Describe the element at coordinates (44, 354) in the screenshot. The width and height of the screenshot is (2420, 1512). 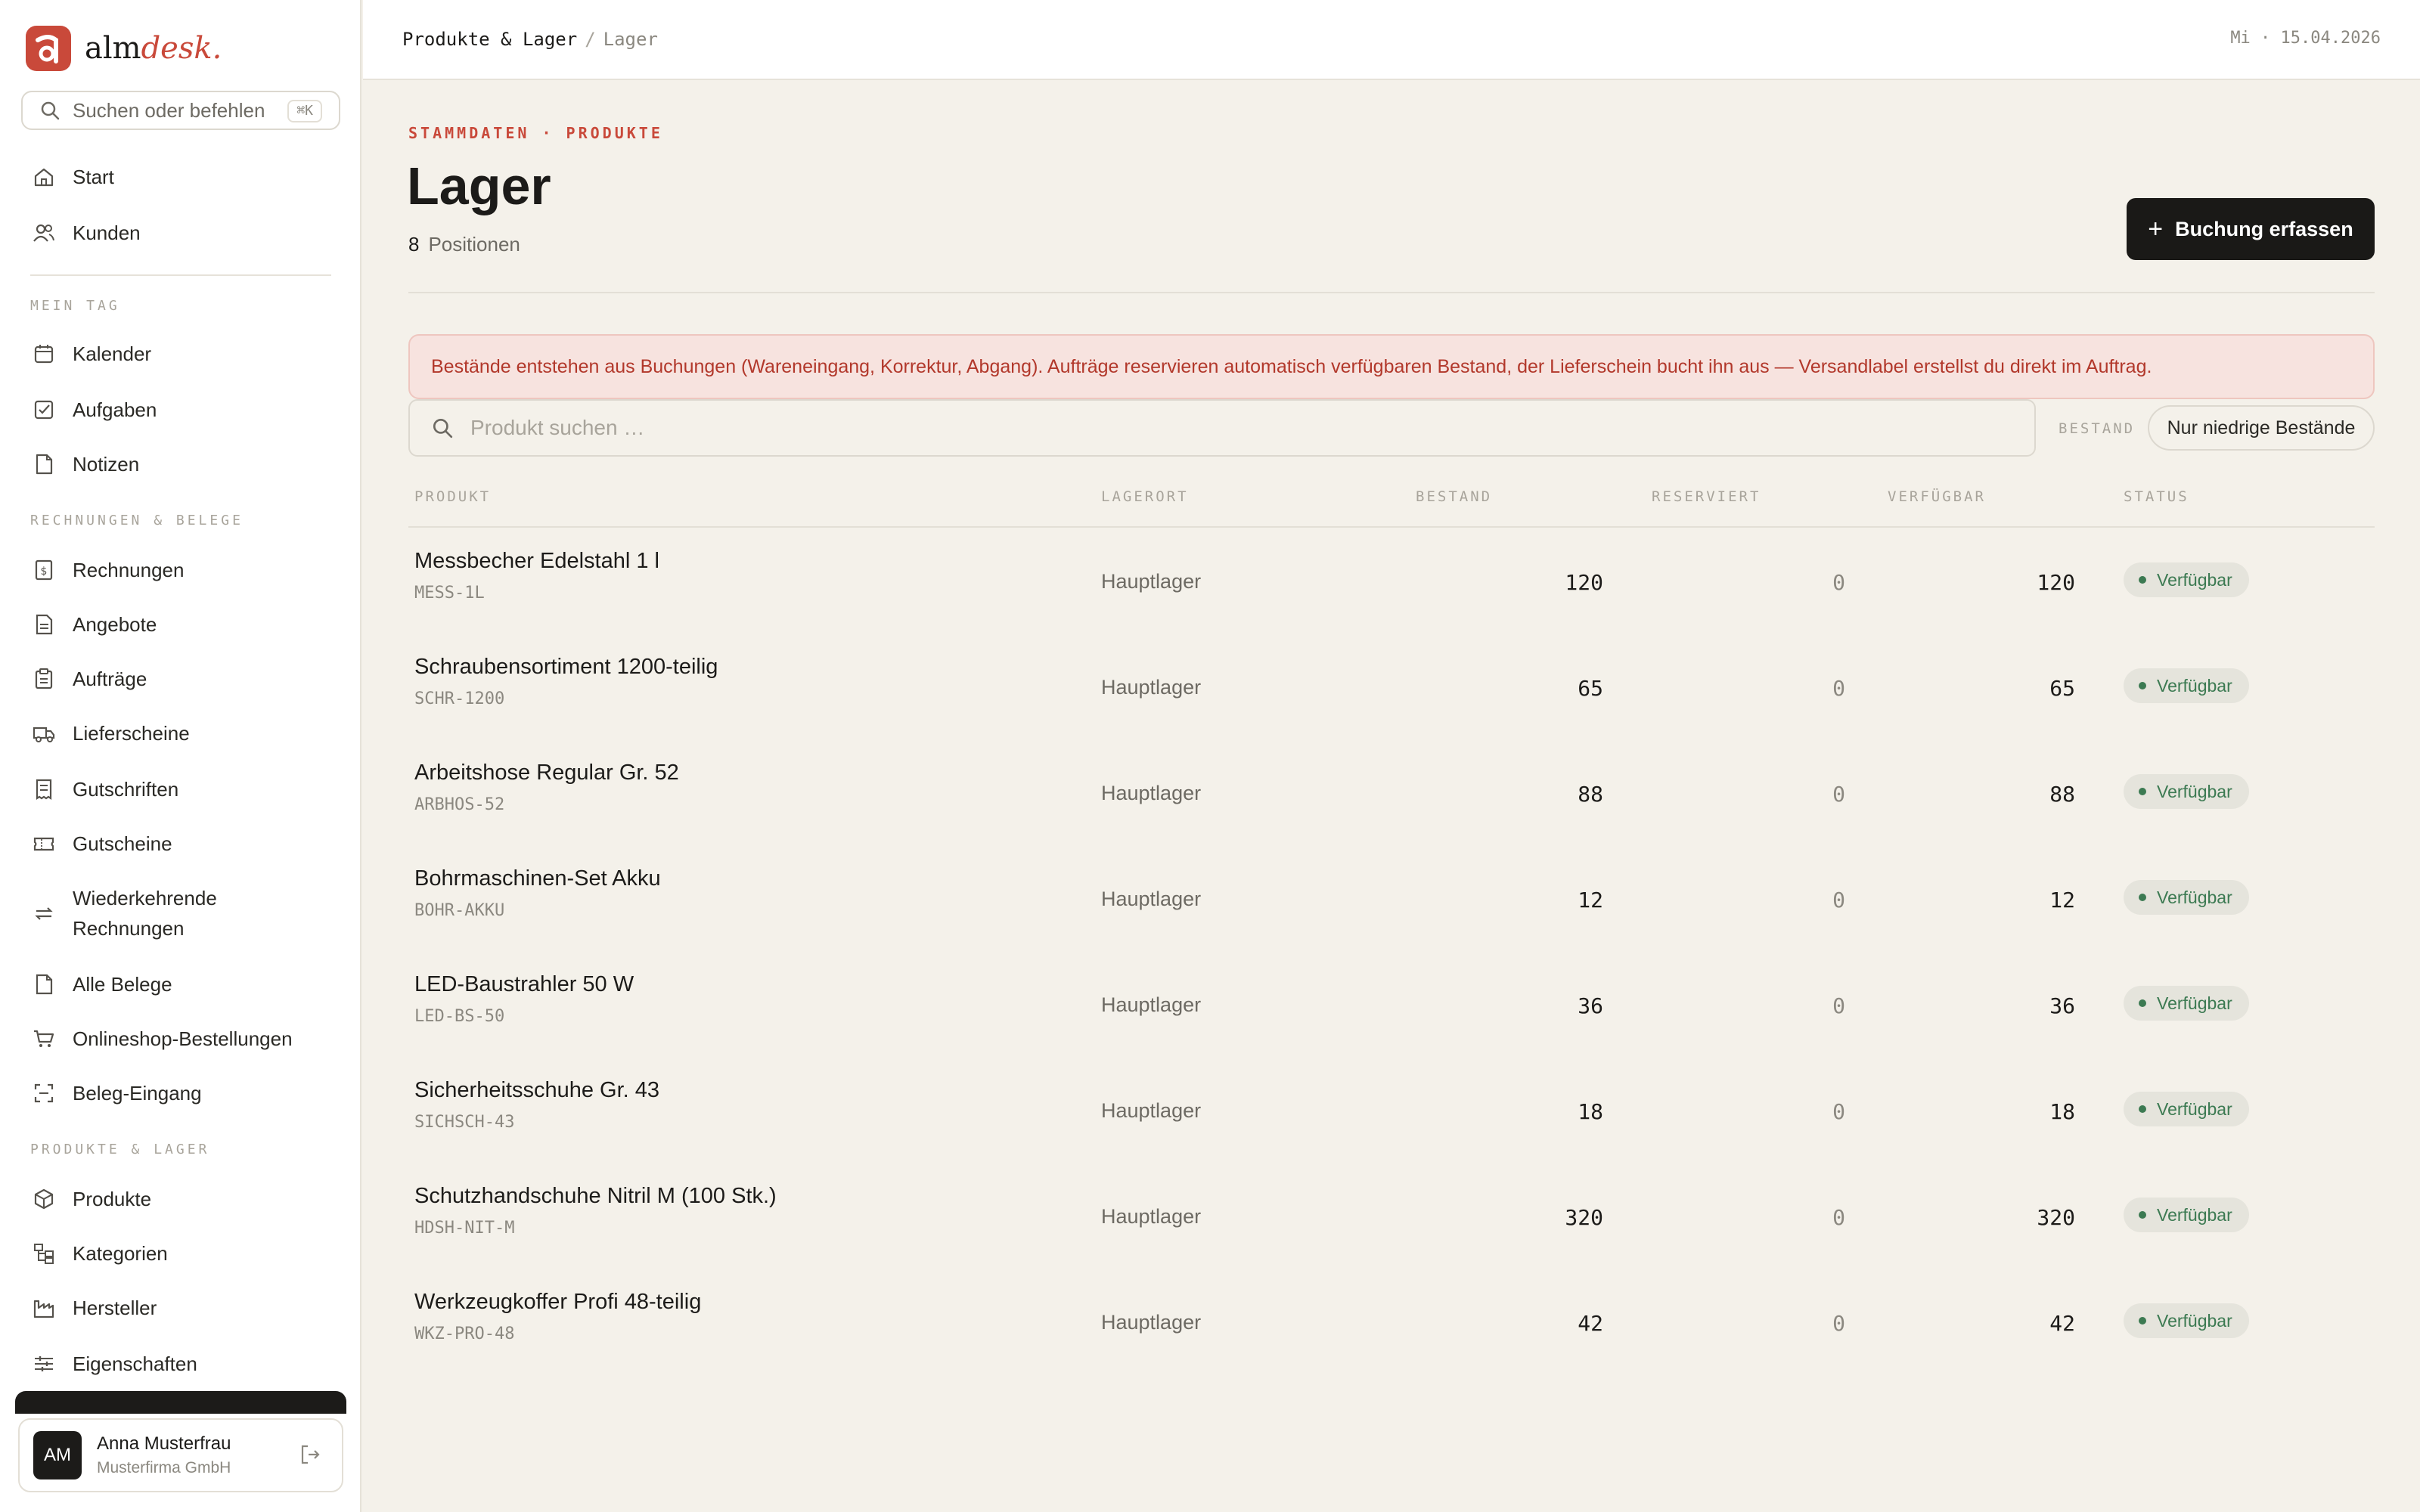
I see `calendar-icon` at that location.